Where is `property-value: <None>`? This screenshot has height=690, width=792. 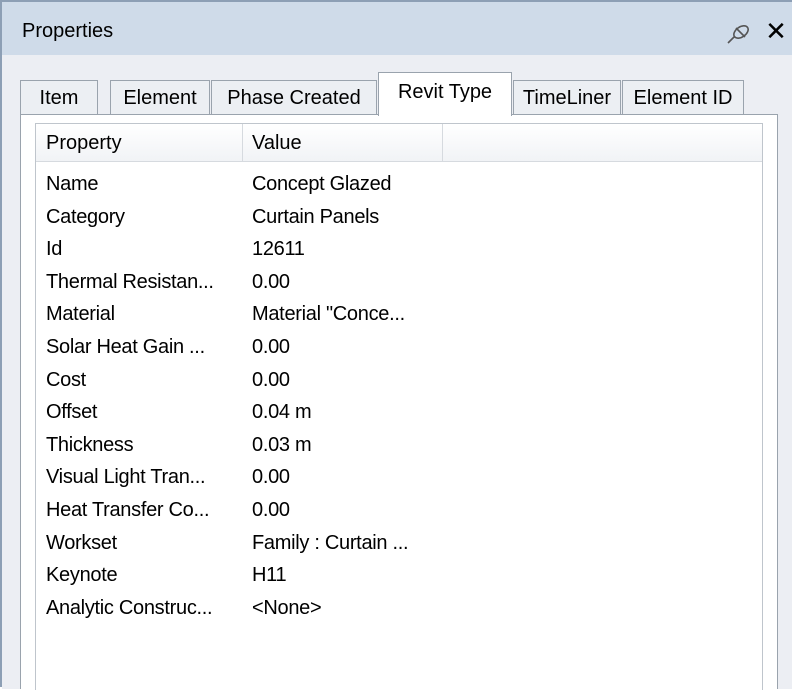
property-value: <None> is located at coordinates (287, 607).